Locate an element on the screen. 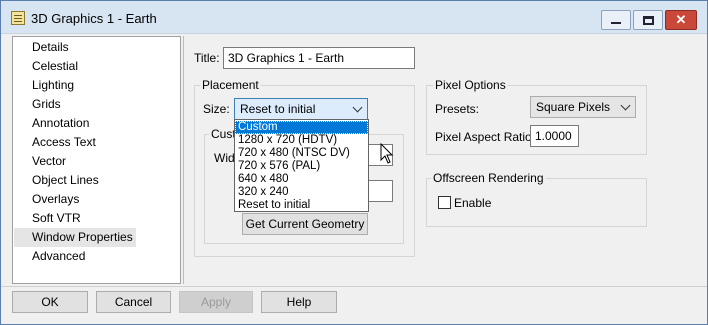  dialog-button-bar: OK Cancel Apply Help is located at coordinates (354, 305).